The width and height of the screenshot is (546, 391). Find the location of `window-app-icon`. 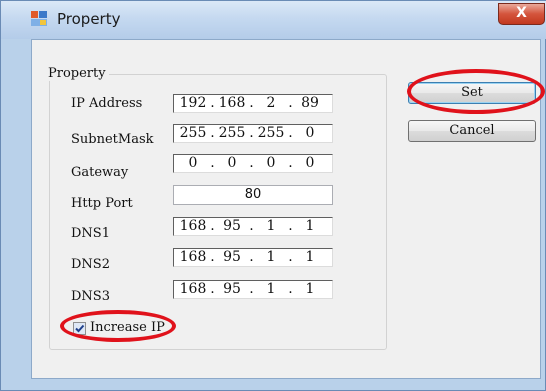

window-app-icon is located at coordinates (39, 18).